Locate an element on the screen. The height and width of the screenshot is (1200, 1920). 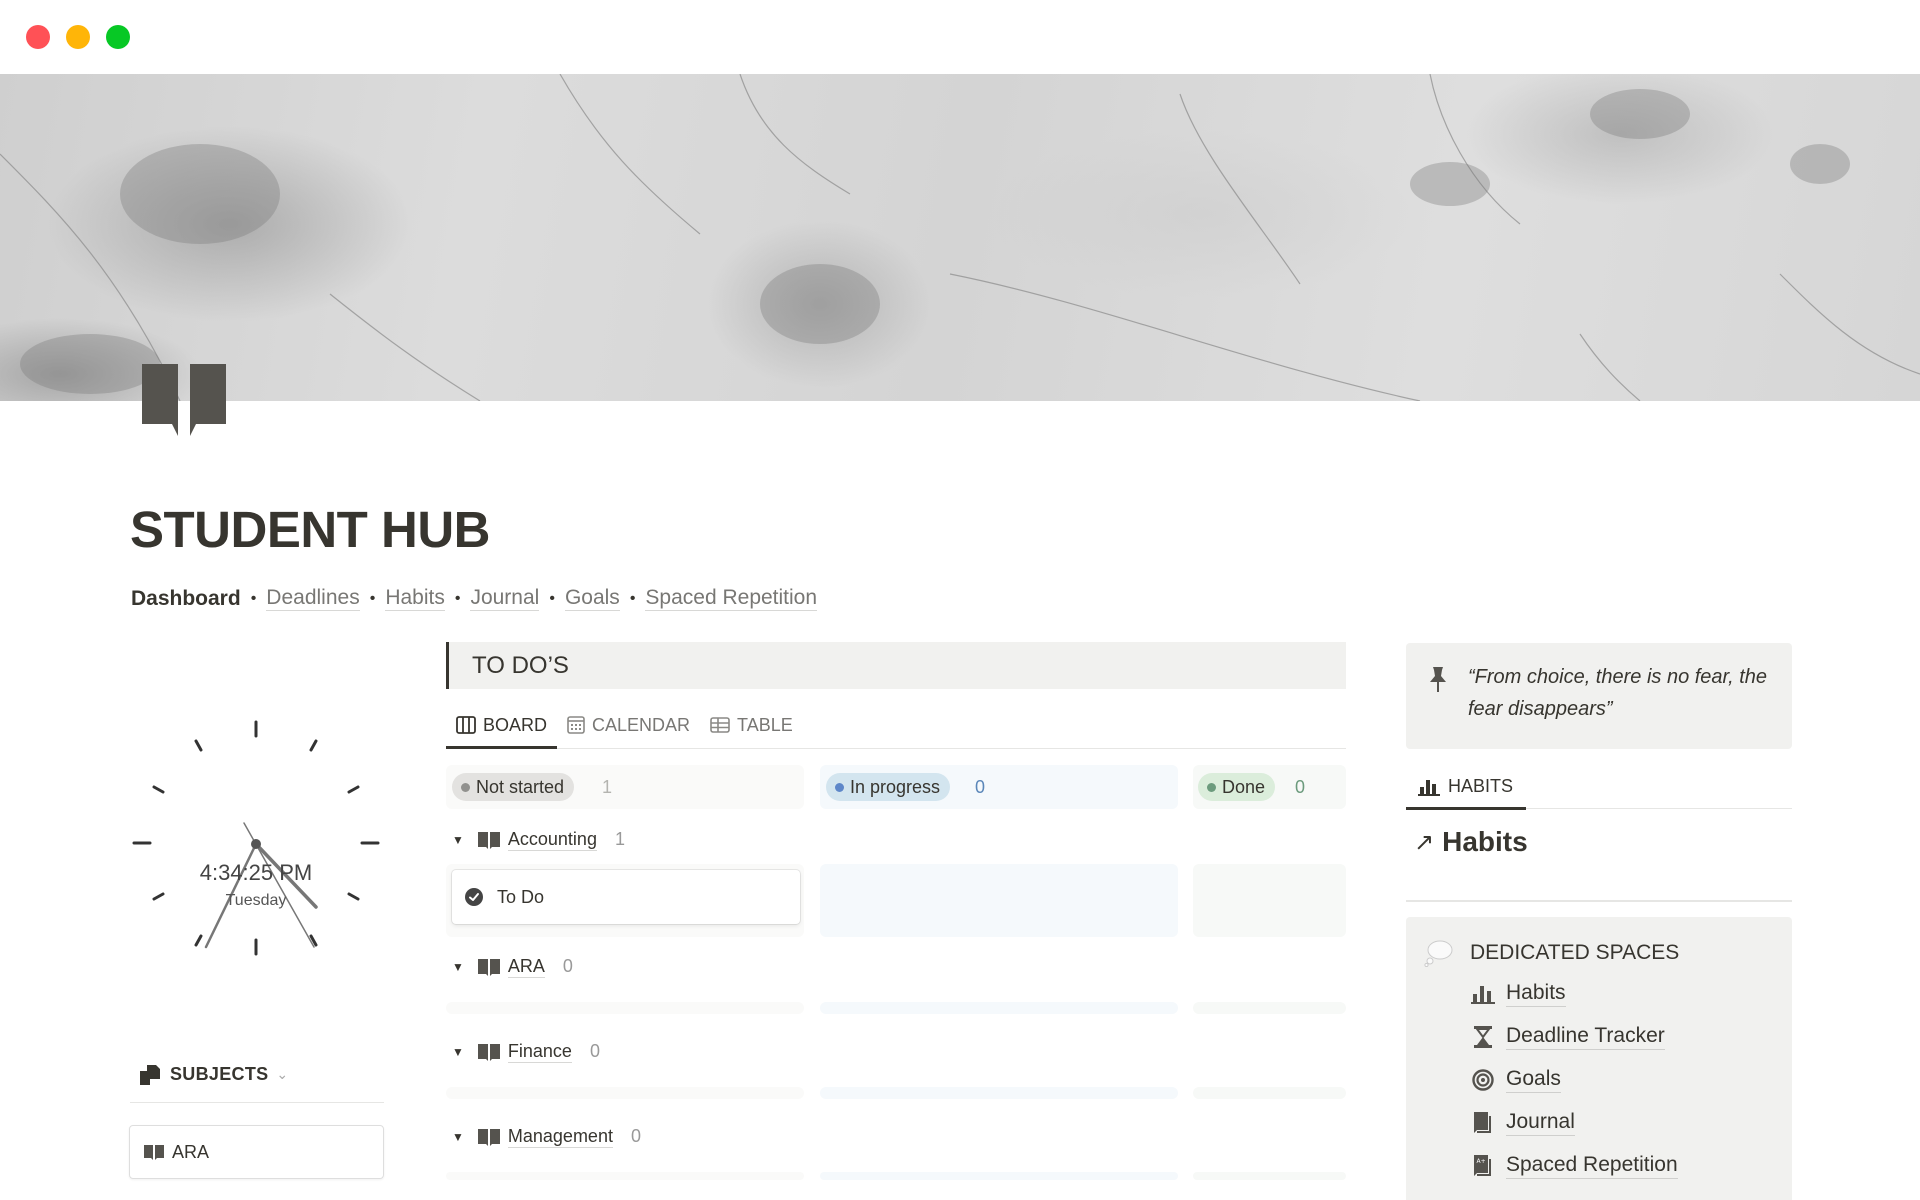
board-group-management: ▼ Management 0 is located at coordinates (546, 1136).